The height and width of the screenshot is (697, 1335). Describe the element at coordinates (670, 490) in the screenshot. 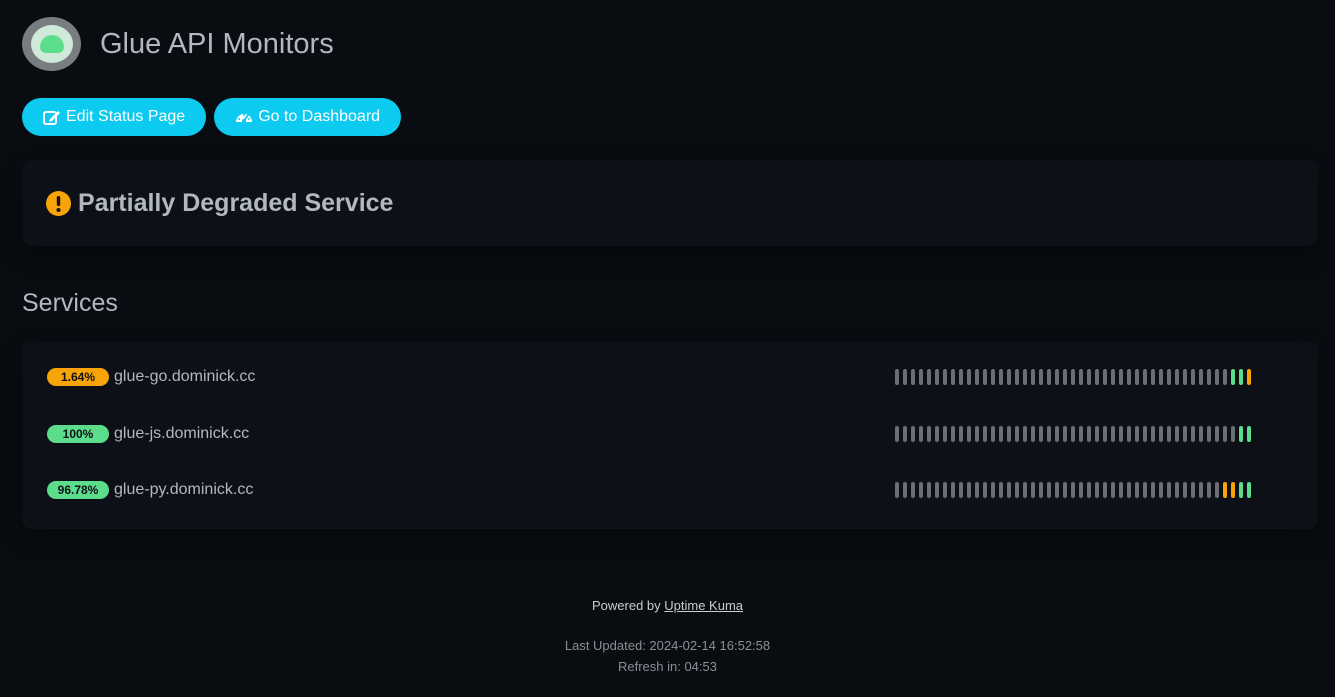

I see `service-row: 96.78% glue-py.dominick.cc` at that location.